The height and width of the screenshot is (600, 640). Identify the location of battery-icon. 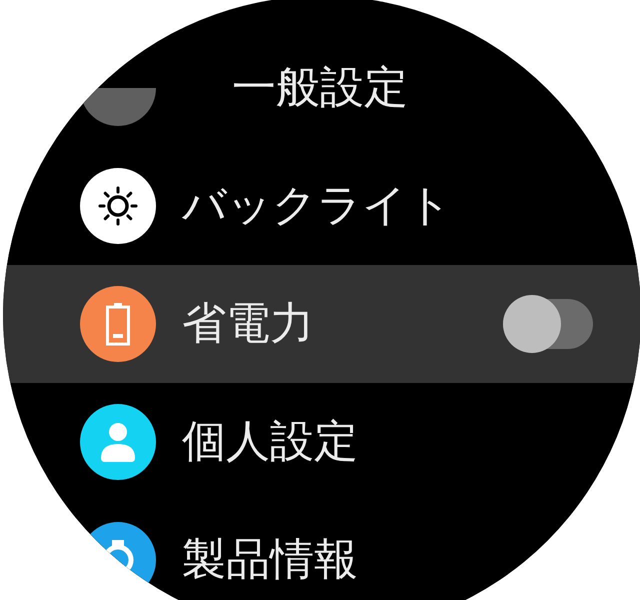
(118, 324).